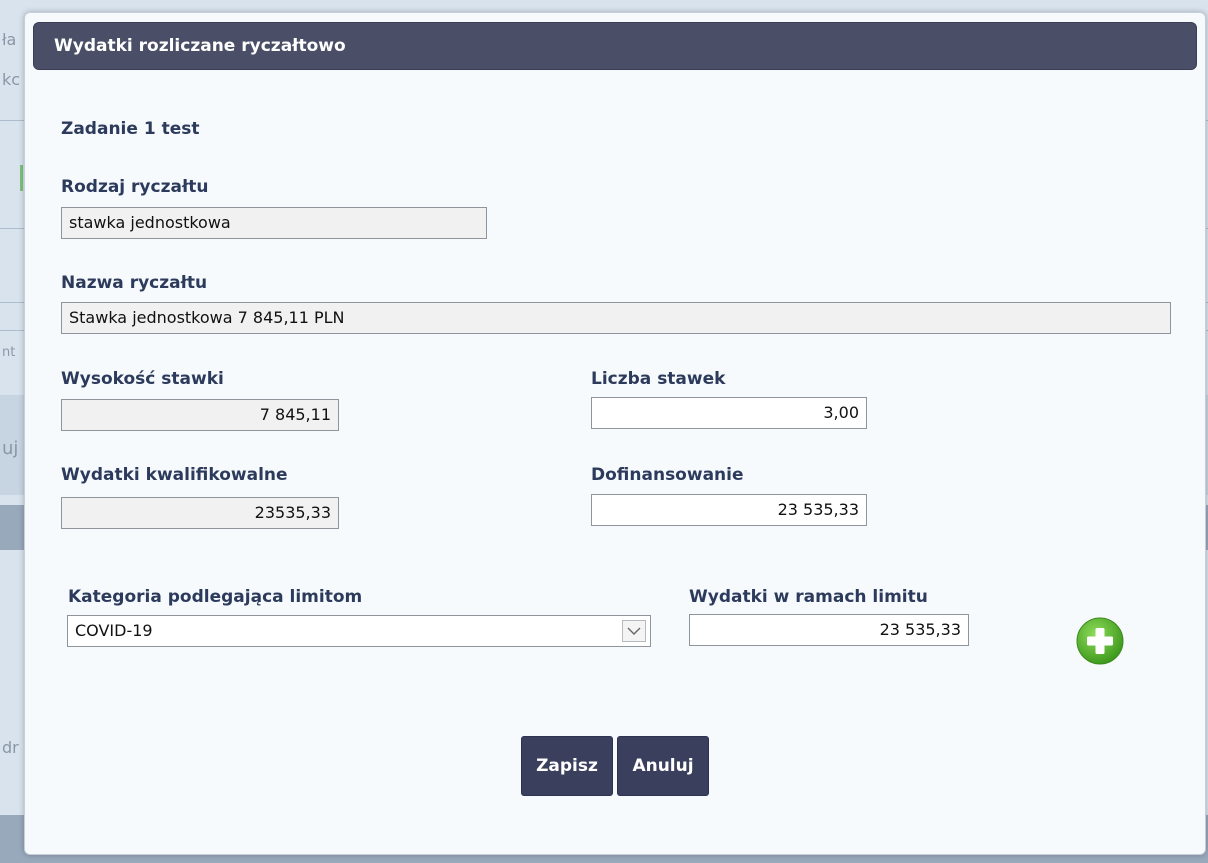 The image size is (1208, 863). What do you see at coordinates (567, 766) in the screenshot?
I see `save-button: Zapisz` at bounding box center [567, 766].